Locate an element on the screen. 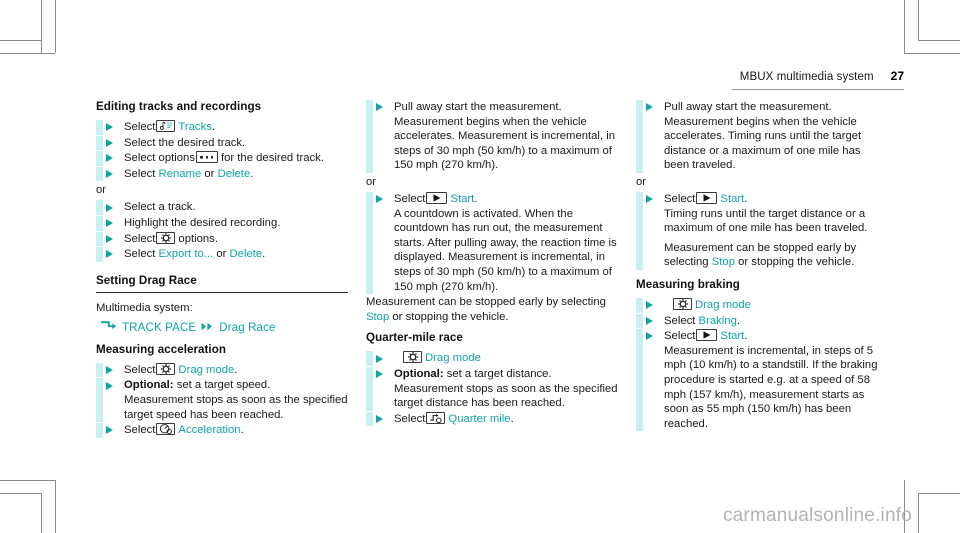 The height and width of the screenshot is (533, 960). step-select-a-track: Select a track. is located at coordinates (222, 207).